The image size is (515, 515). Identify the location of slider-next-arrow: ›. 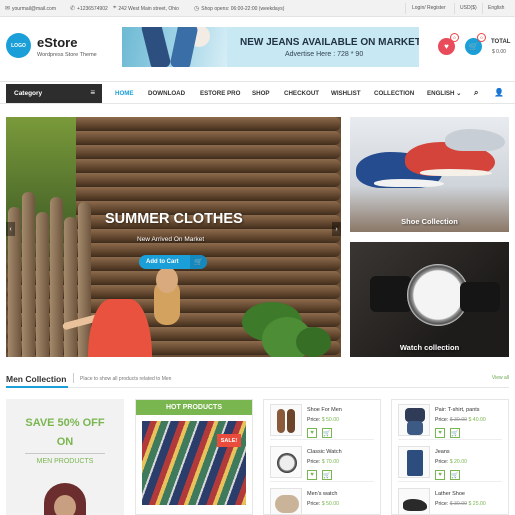
(336, 229).